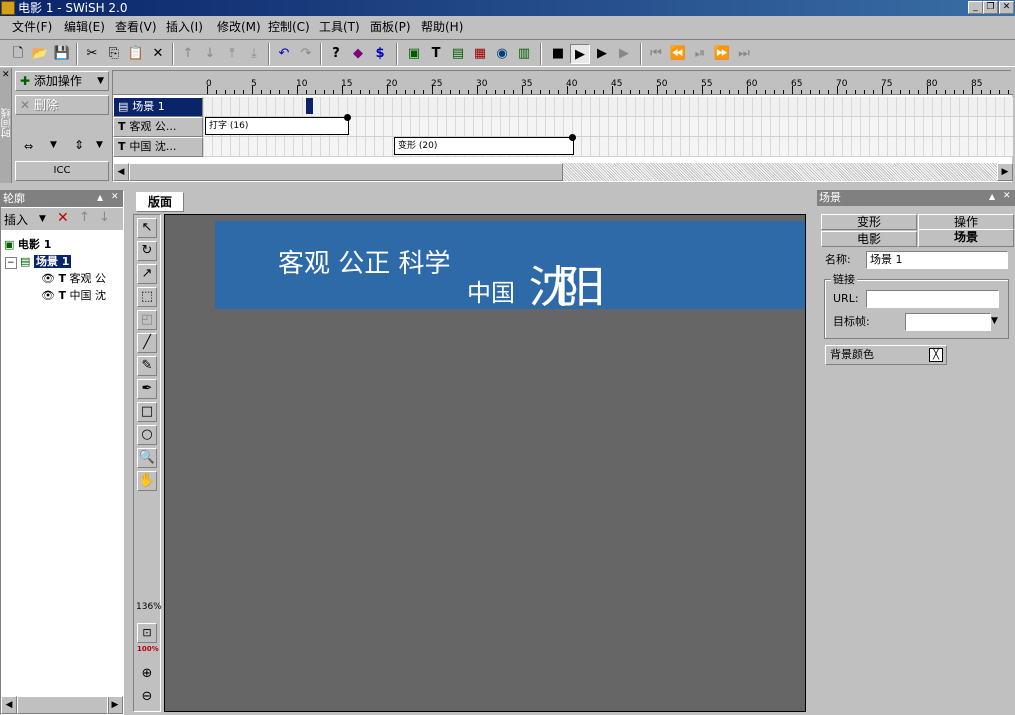 This screenshot has height=715, width=1015. I want to click on paste-icon: 📋, so click(136, 54).